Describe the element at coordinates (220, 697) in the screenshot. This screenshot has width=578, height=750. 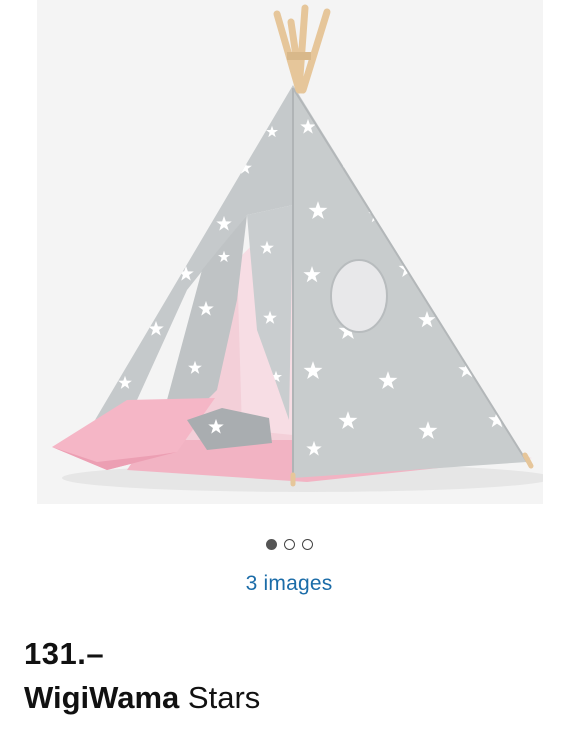
I see `product-name: Stars` at that location.